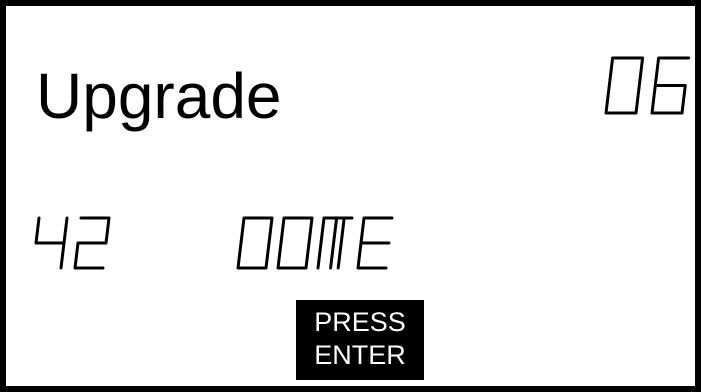 This screenshot has width=701, height=392. Describe the element at coordinates (159, 96) in the screenshot. I see `screen-title: Upgrade` at that location.